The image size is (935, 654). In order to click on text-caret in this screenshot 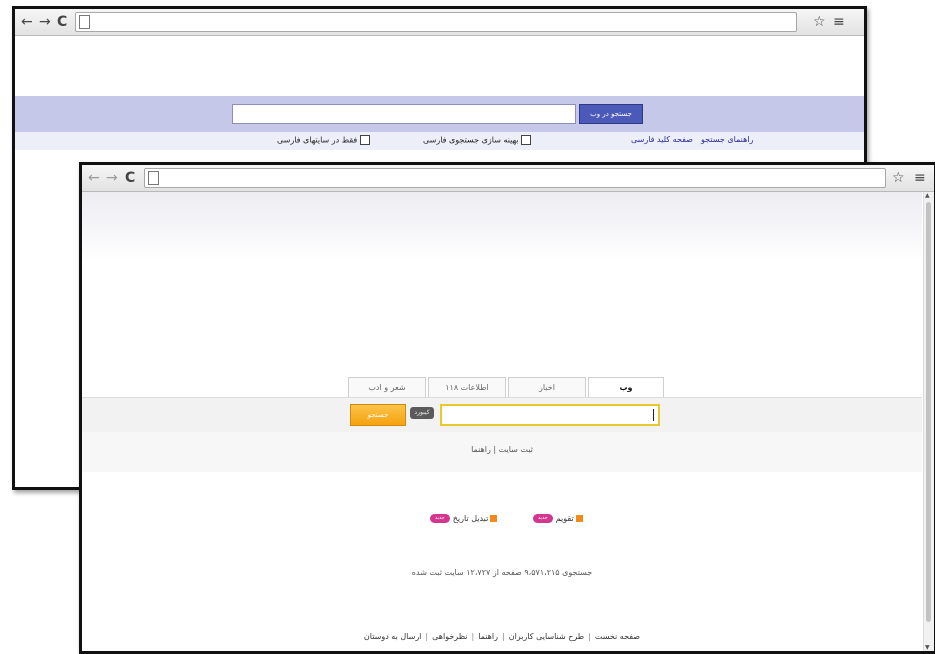, I will do `click(653, 415)`.